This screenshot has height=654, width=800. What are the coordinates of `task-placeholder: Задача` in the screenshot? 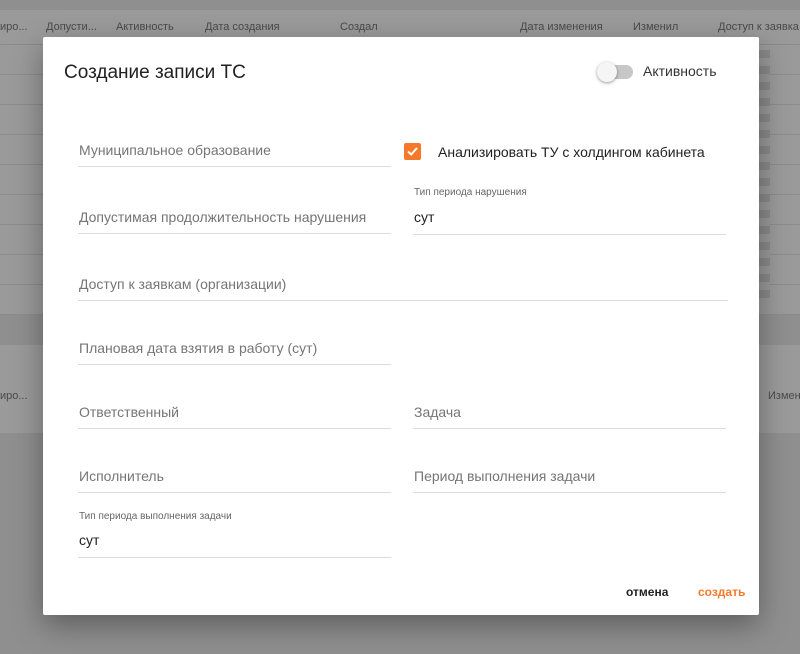 It's located at (437, 412).